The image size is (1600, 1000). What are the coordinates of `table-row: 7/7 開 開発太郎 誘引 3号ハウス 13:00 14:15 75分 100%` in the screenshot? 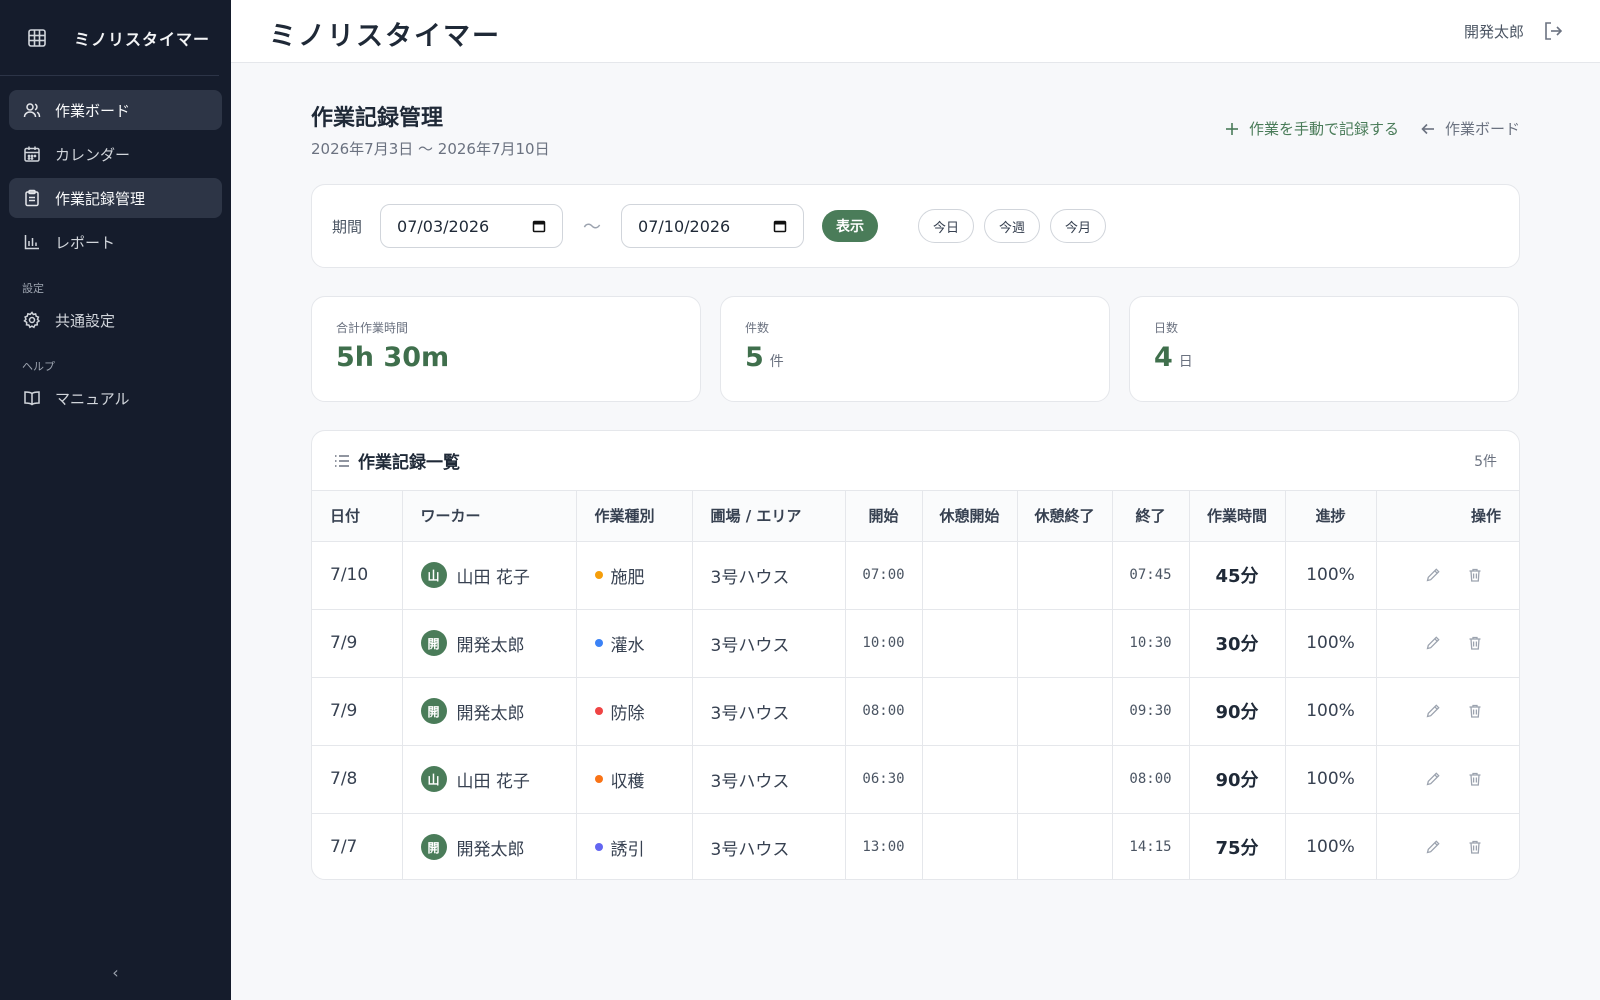 It's located at (915, 846).